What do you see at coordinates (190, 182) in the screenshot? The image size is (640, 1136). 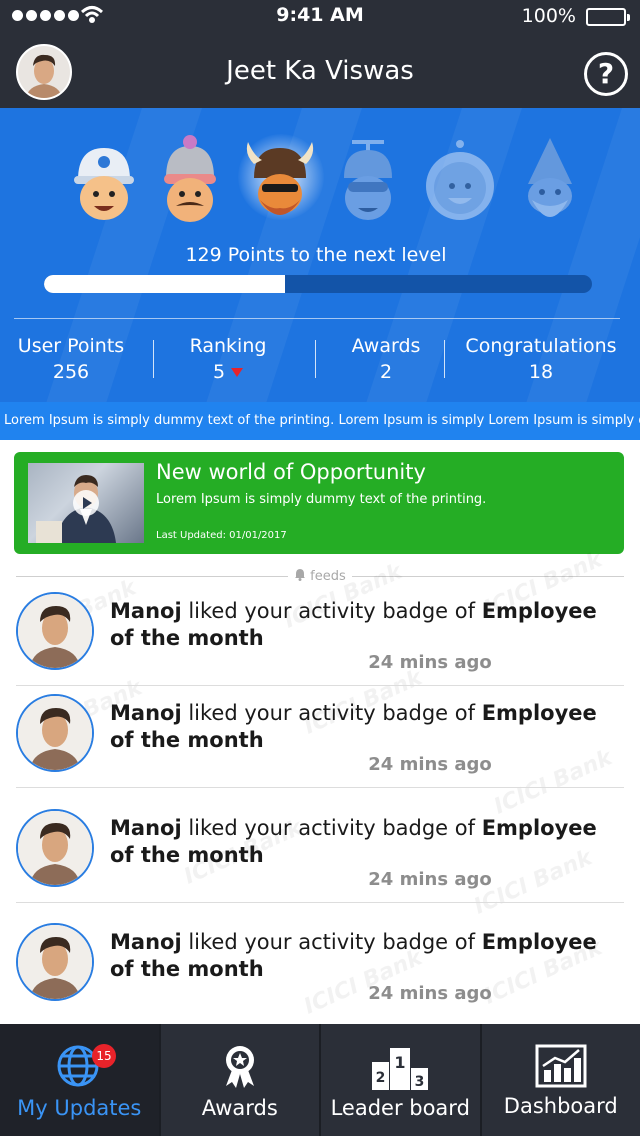 I see `level-2-beanie-face-icon` at bounding box center [190, 182].